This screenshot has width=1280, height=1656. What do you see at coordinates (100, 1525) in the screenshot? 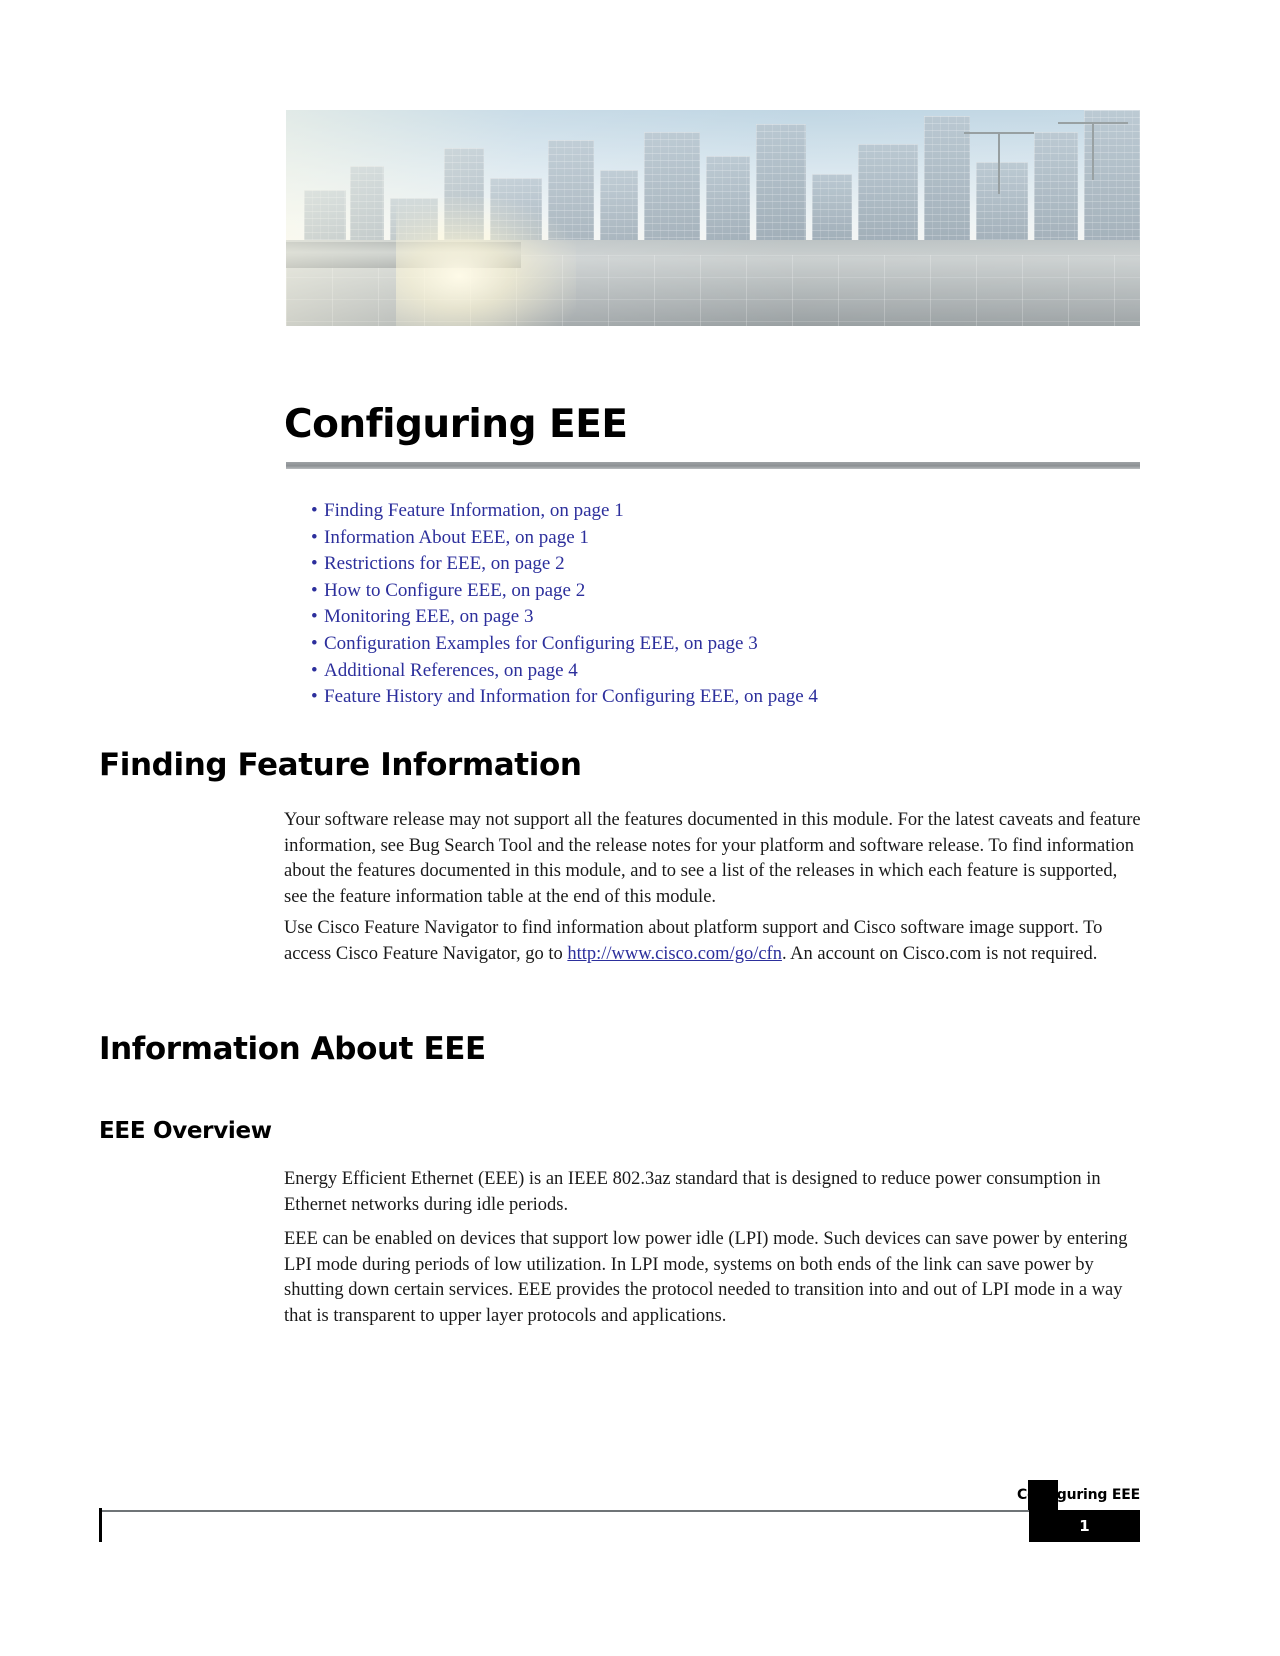
I see `footer-left-tick-marker` at bounding box center [100, 1525].